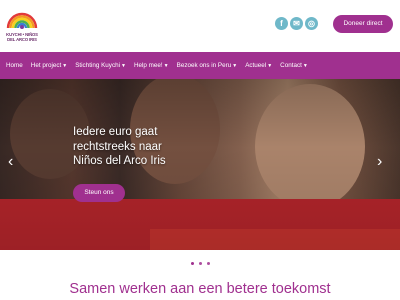  I want to click on nav-item-label: Bezoek ons in Peru, so click(204, 65).